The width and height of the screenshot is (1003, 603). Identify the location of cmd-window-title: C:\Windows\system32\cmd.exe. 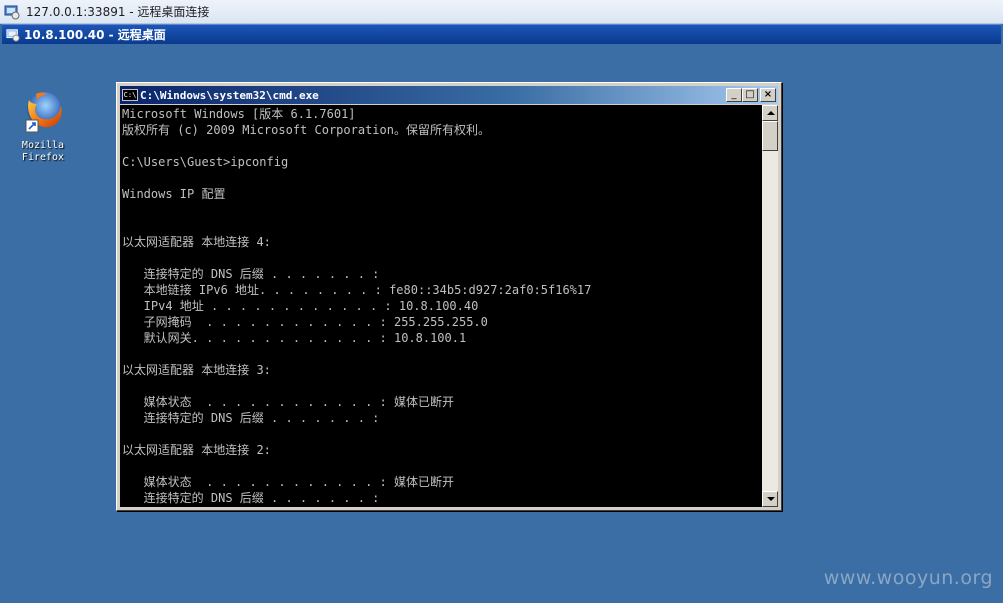
(229, 95).